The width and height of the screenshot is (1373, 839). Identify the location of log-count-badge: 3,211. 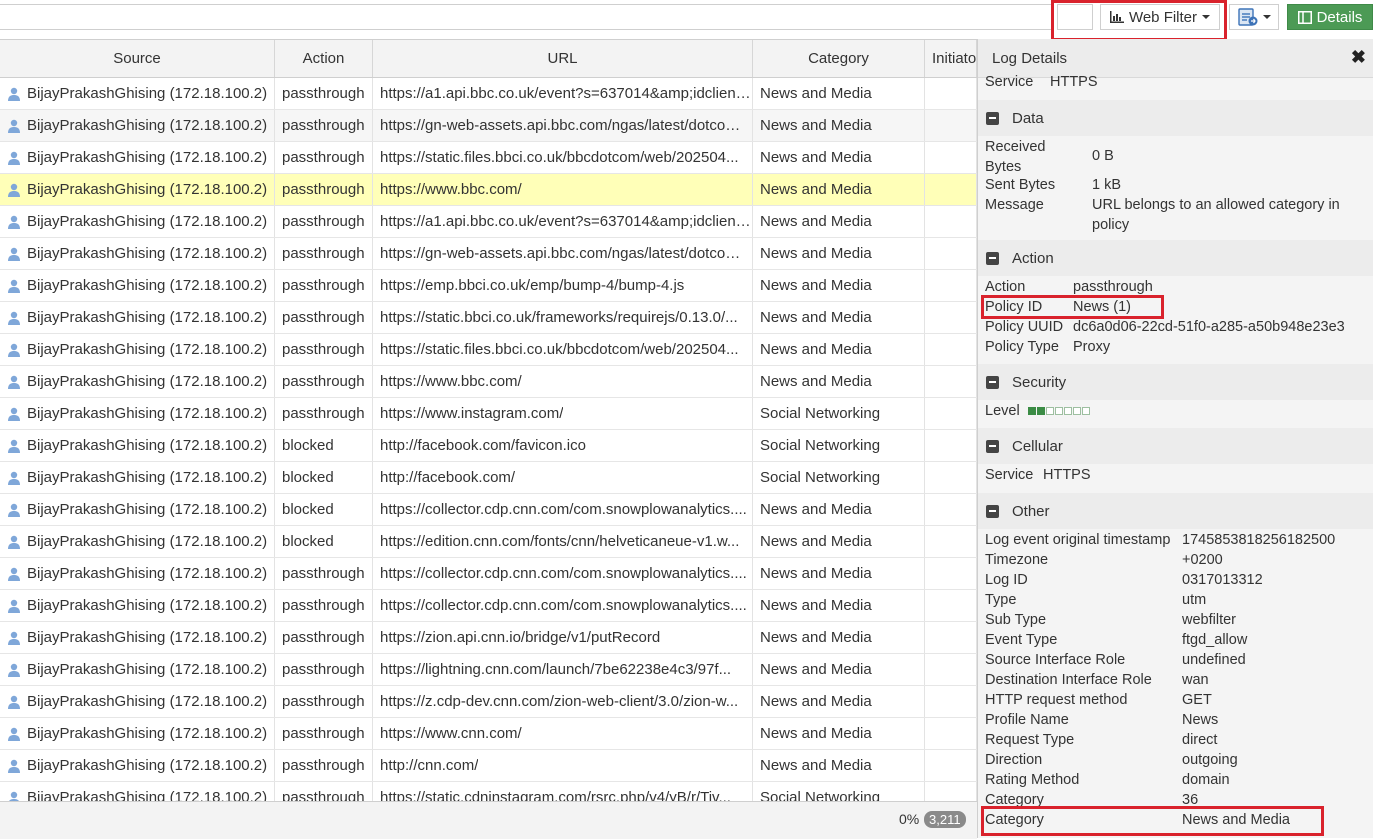
(945, 819).